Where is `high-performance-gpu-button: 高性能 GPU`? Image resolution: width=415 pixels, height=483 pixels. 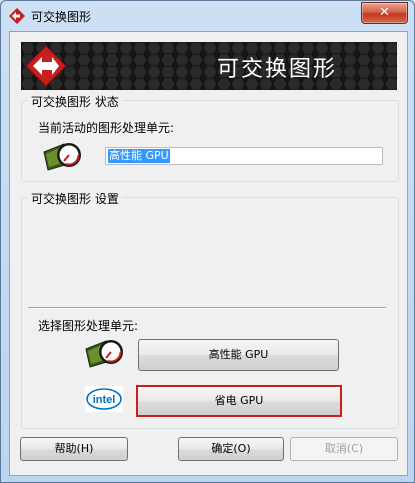 high-performance-gpu-button: 高性能 GPU is located at coordinates (238, 355).